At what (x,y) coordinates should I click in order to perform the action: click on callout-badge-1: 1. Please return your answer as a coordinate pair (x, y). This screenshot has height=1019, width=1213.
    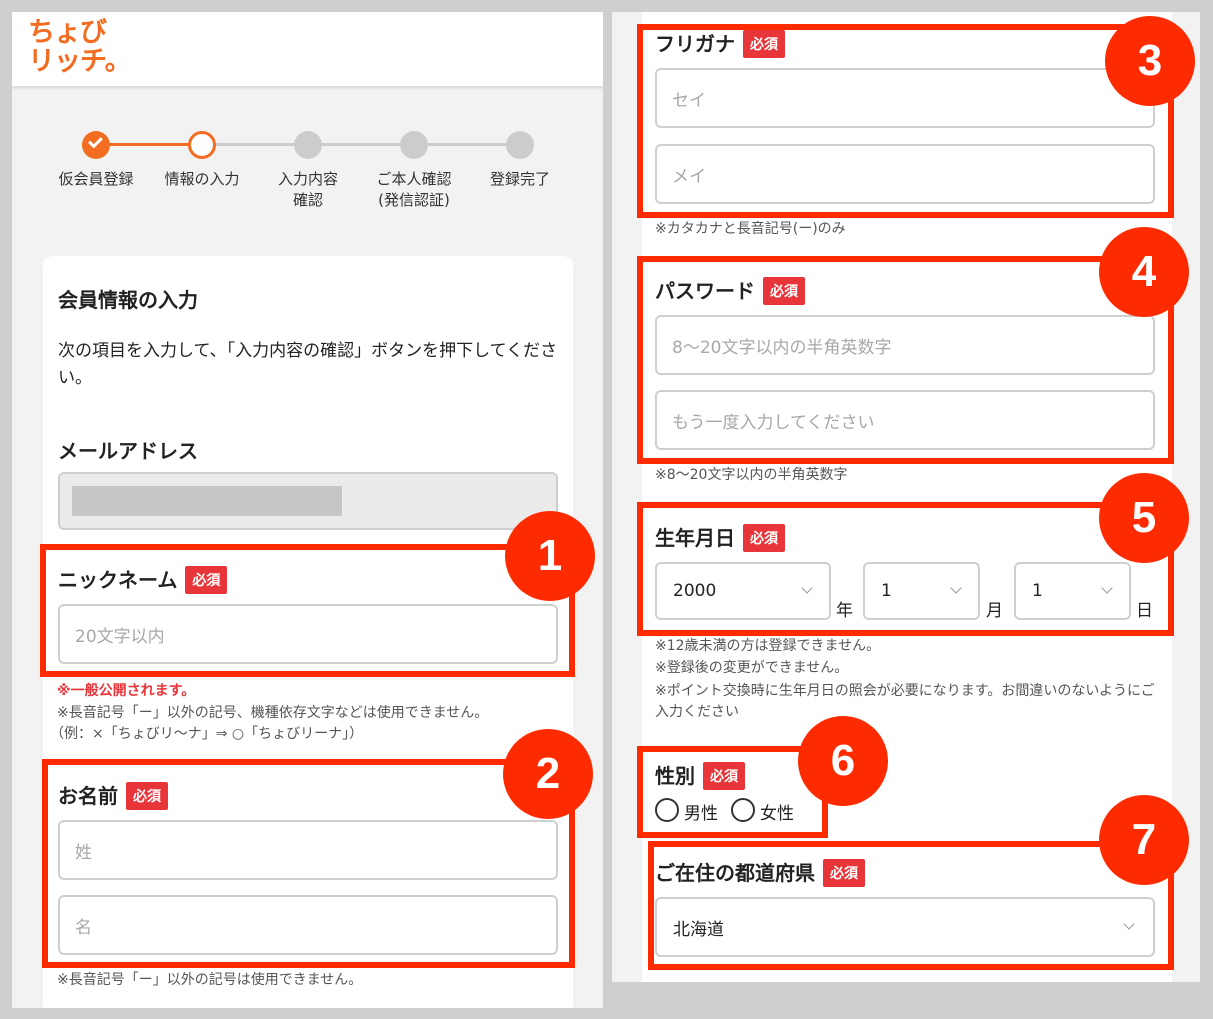
    Looking at the image, I should click on (550, 556).